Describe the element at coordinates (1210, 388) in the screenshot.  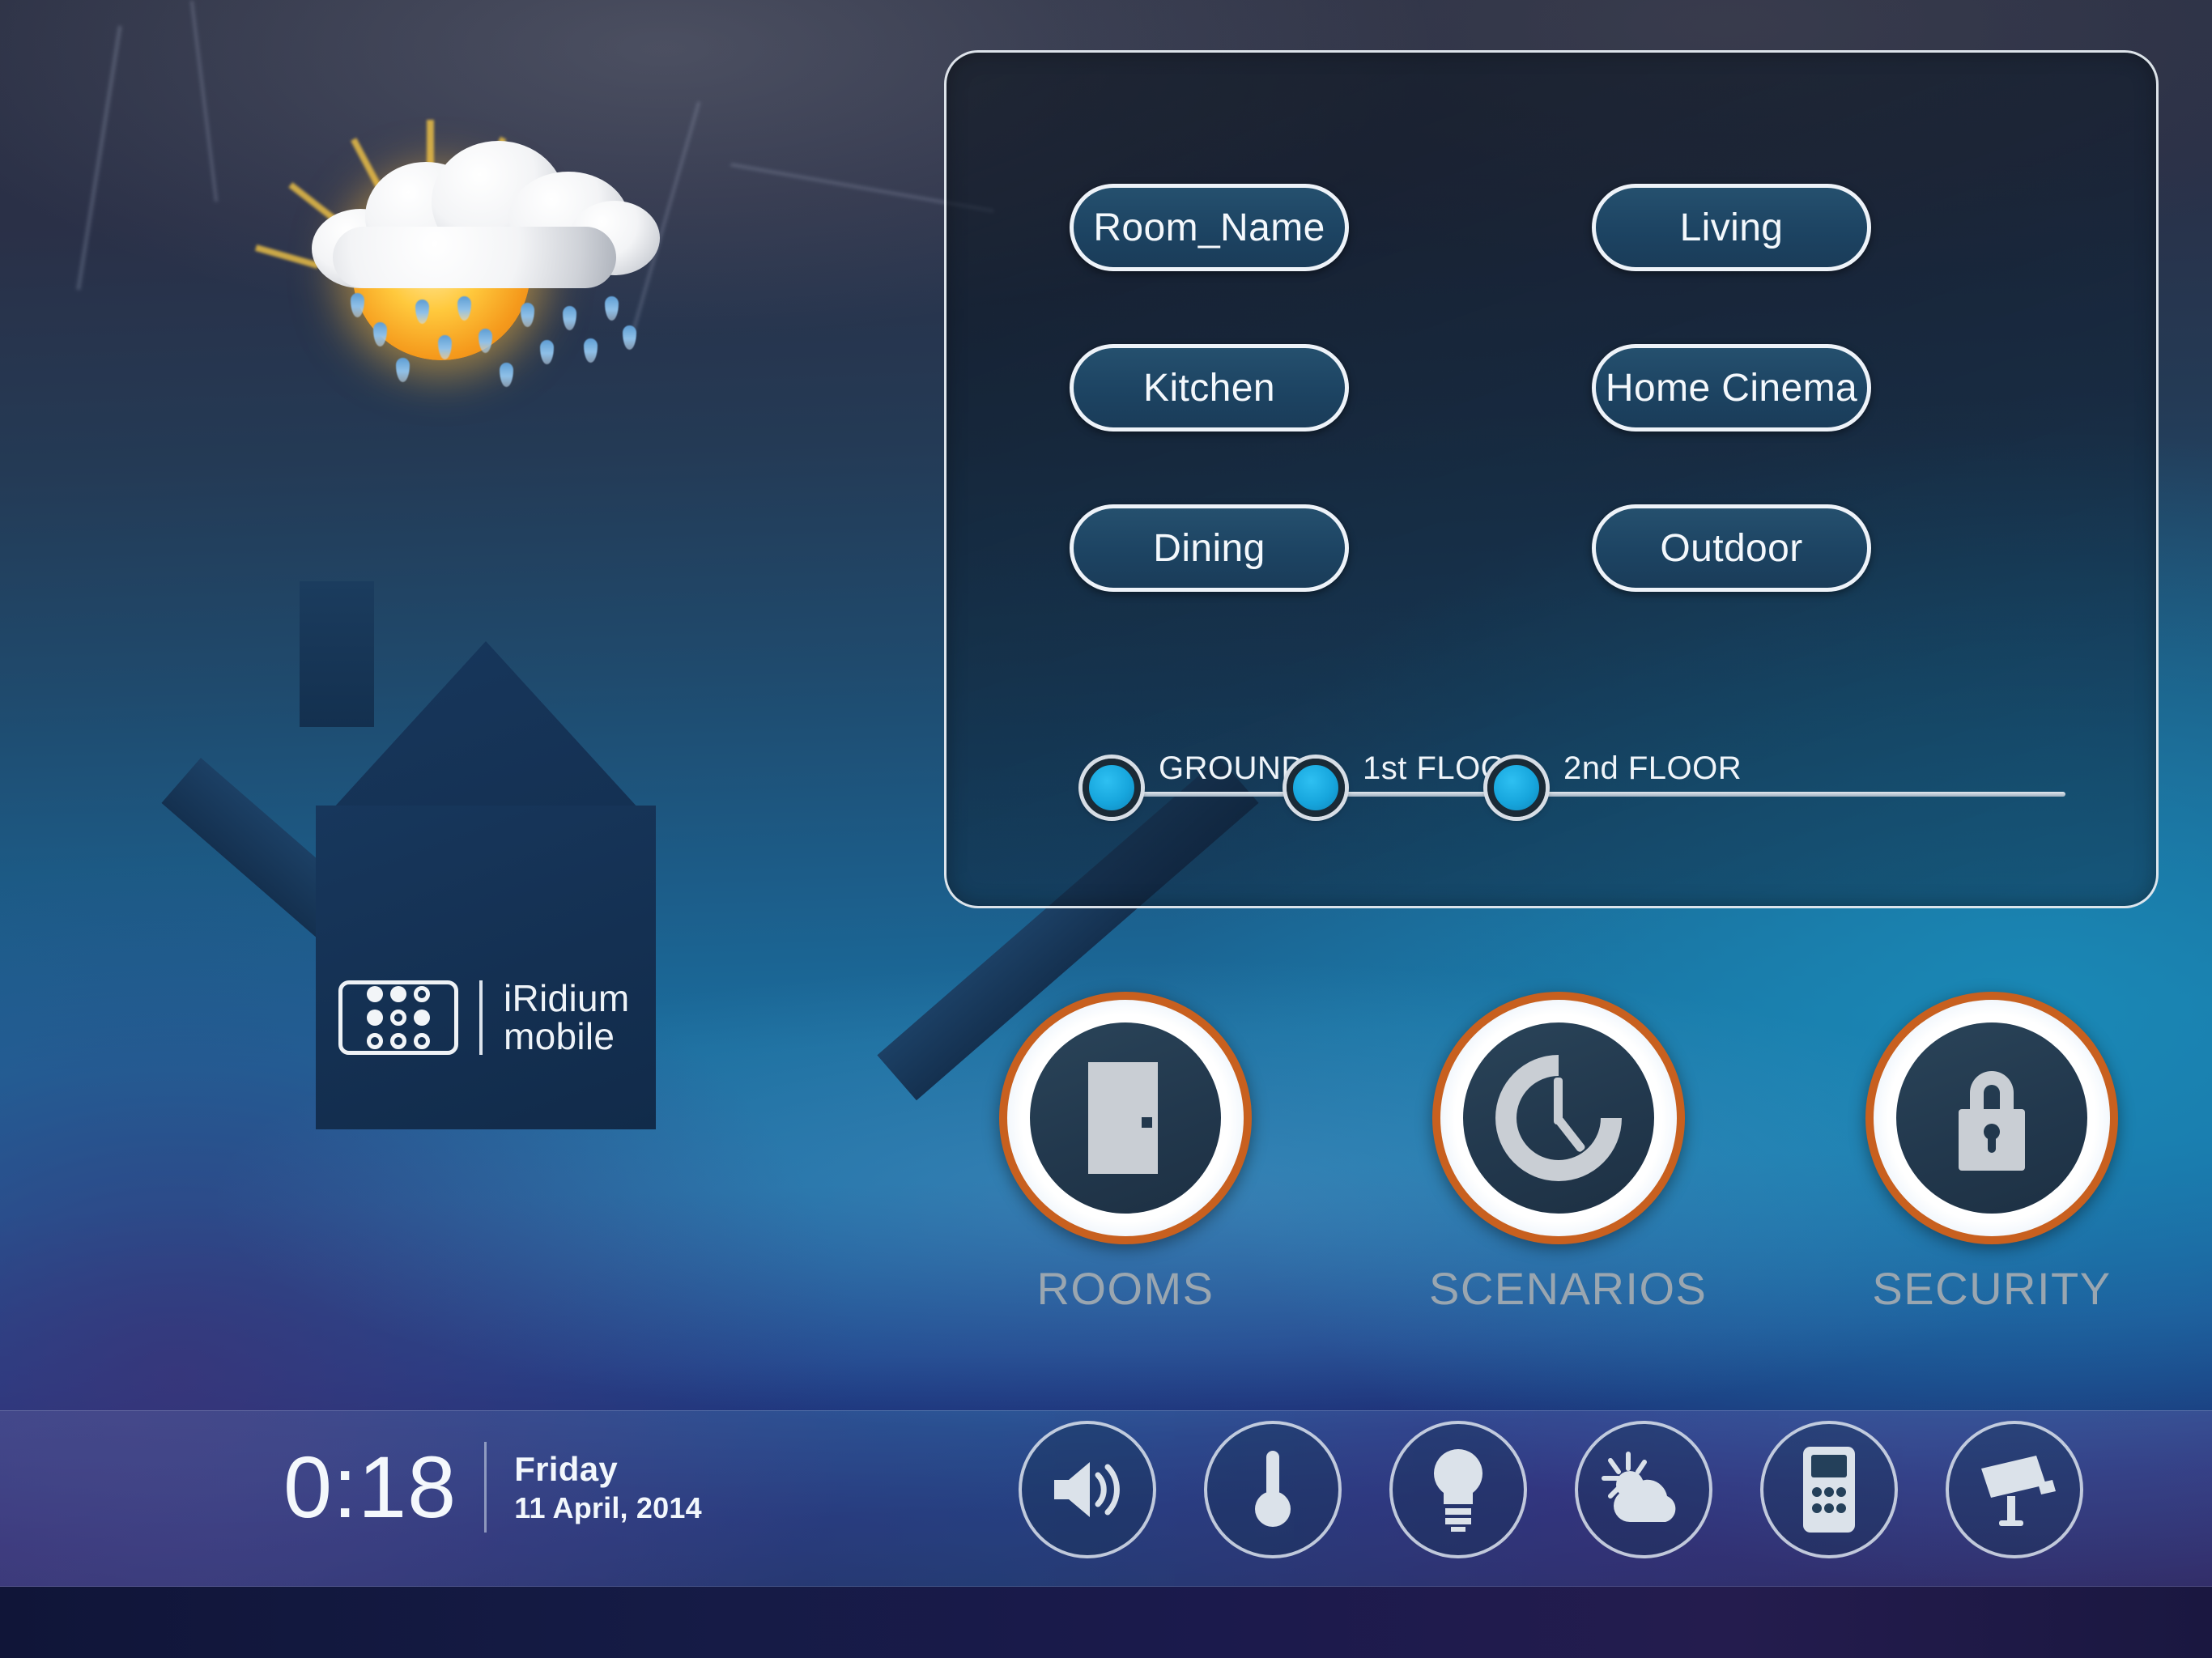
I see `room-button-kitchen: Kitchen` at that location.